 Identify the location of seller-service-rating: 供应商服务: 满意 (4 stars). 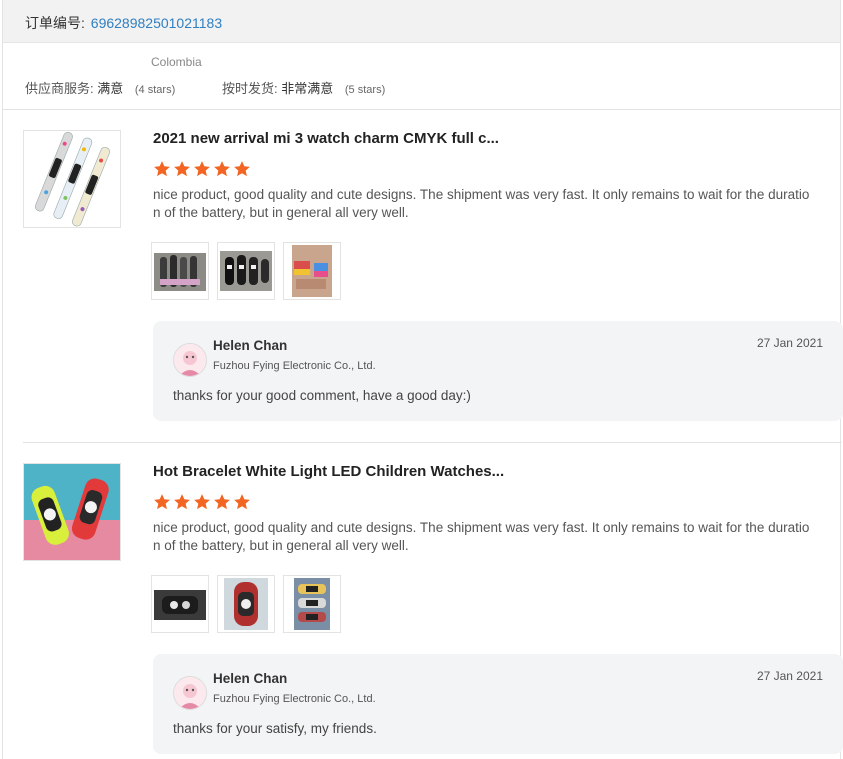
(100, 87).